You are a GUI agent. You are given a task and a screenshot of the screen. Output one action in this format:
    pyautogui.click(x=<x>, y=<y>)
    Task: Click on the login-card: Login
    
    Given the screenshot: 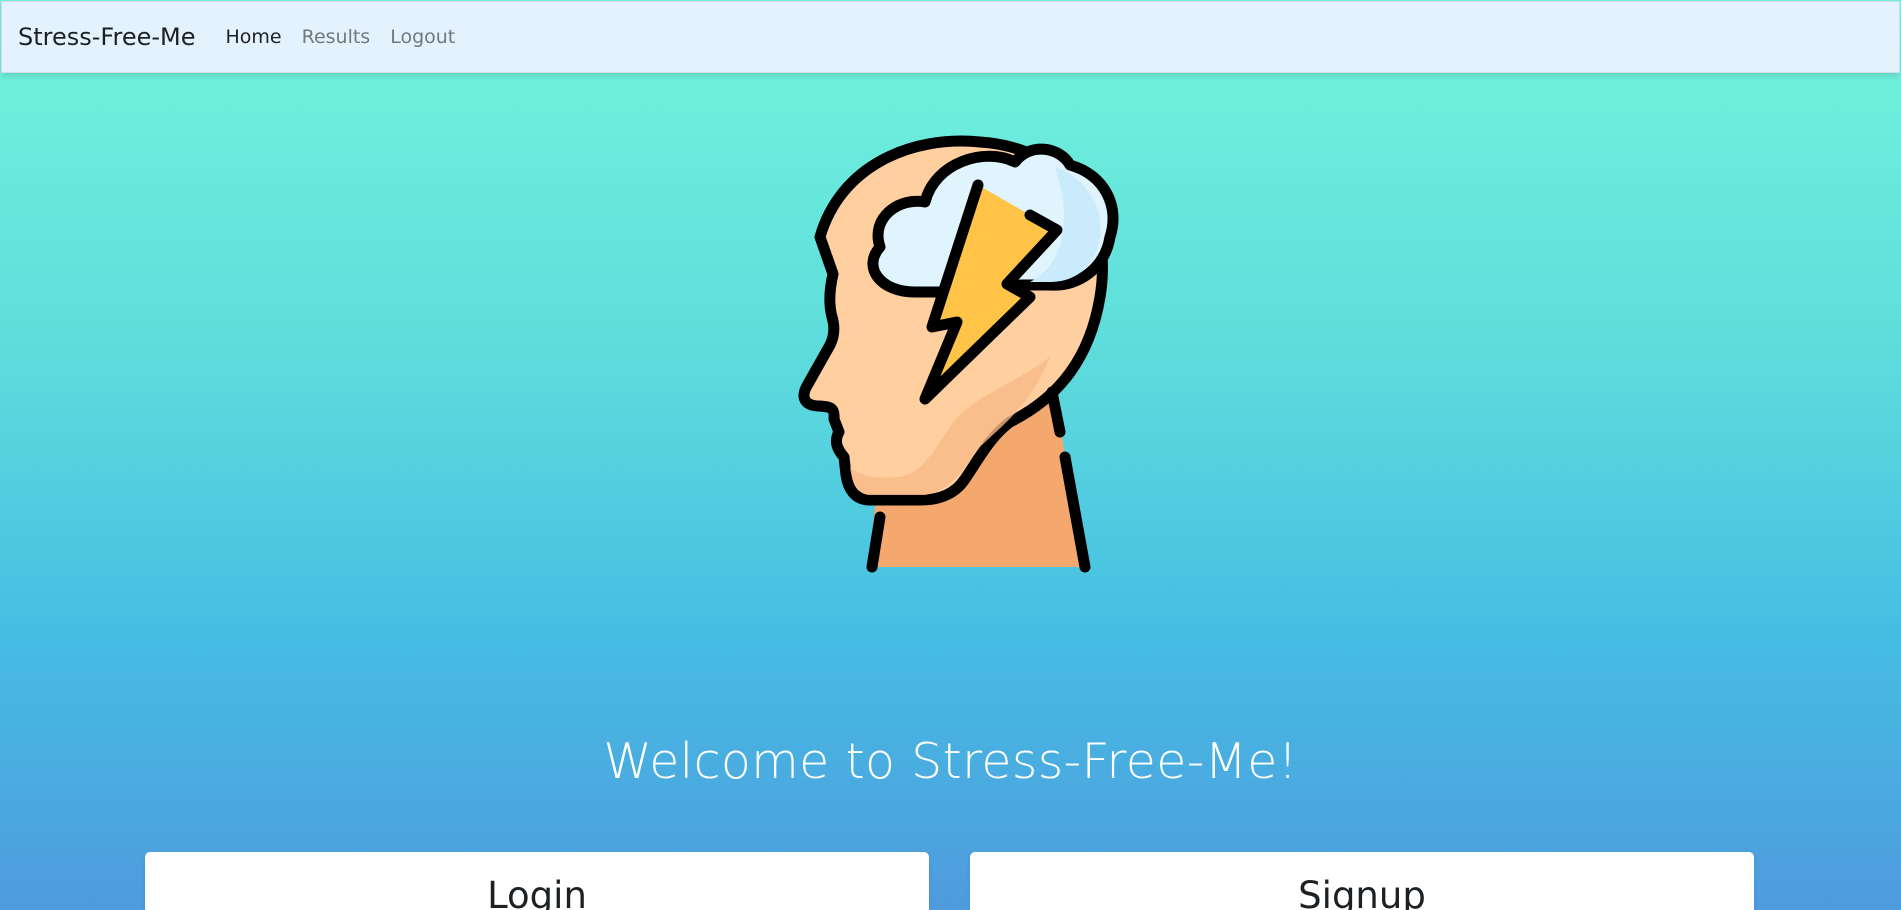 What is the action you would take?
    pyautogui.click(x=537, y=881)
    